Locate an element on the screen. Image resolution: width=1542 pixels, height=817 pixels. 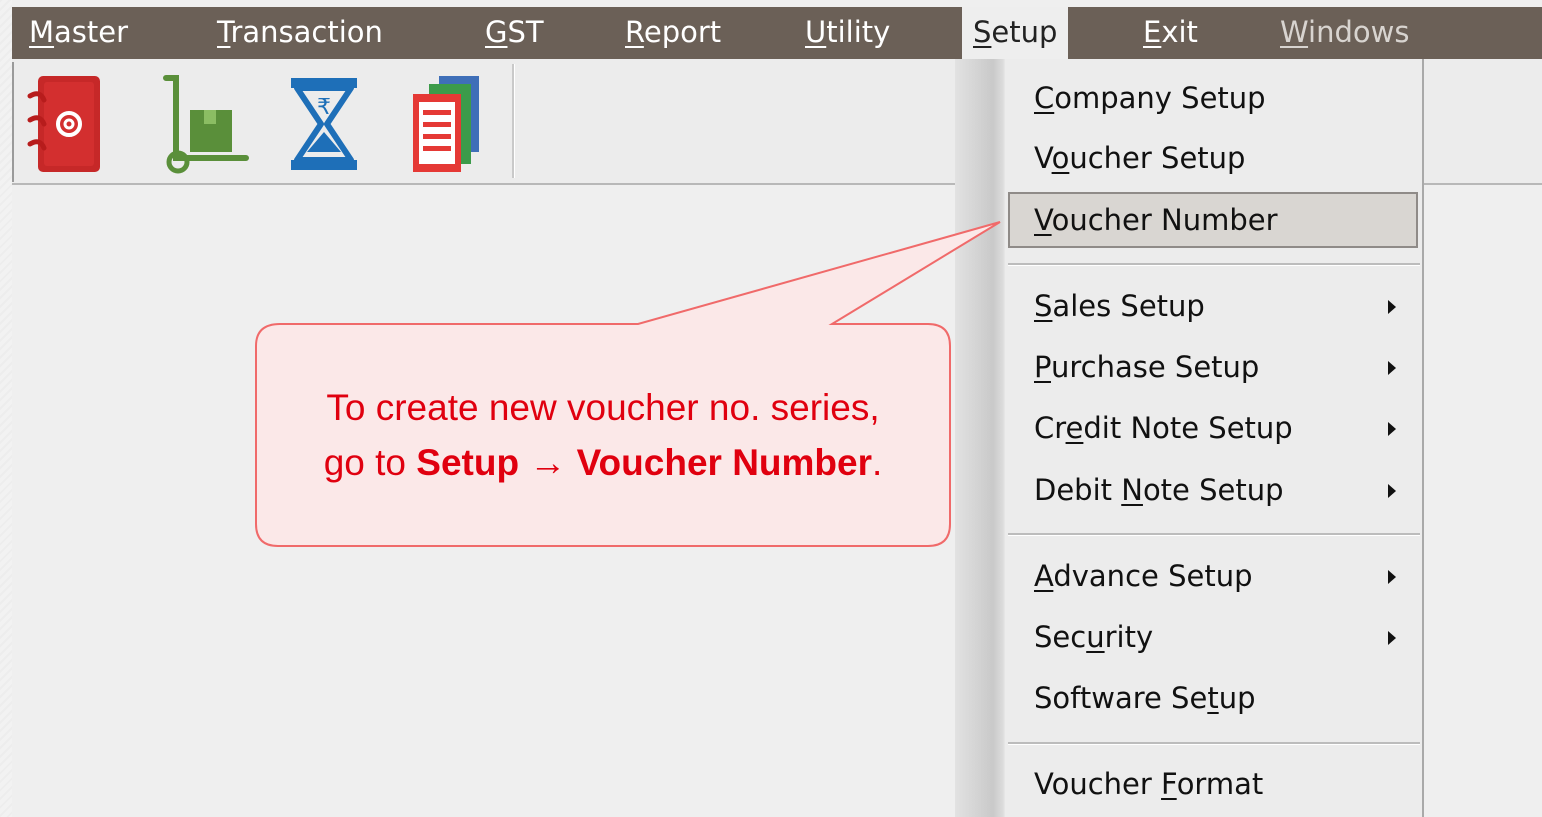
callout-line-1: To create new voucher no. series, is located at coordinates (603, 407).